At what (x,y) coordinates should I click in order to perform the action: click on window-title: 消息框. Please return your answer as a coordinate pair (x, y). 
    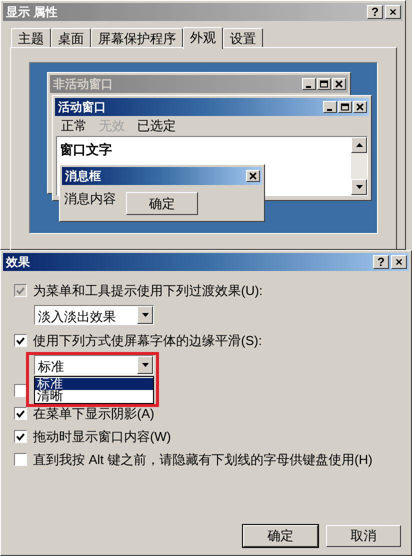
    Looking at the image, I should click on (83, 176).